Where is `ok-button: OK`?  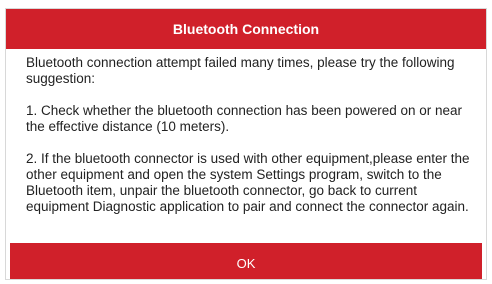
ok-button: OK is located at coordinates (246, 261).